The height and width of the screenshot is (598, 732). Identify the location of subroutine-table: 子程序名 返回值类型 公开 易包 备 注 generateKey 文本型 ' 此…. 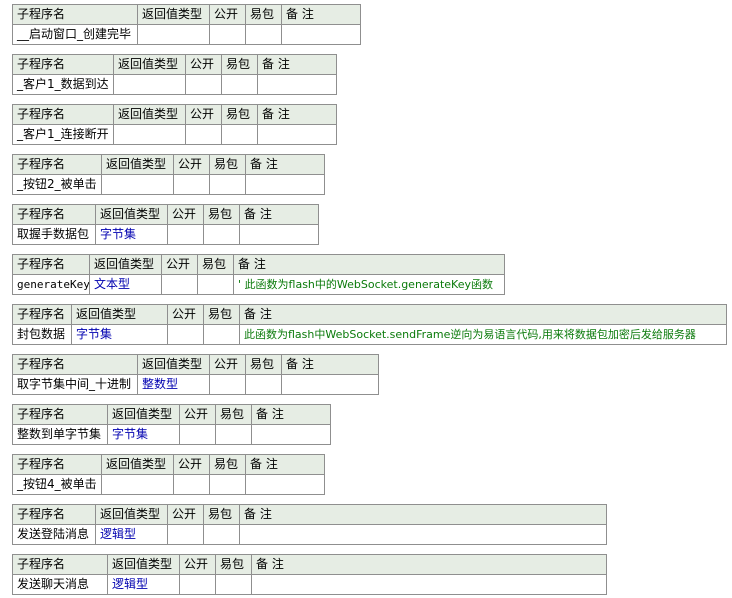
(258, 274).